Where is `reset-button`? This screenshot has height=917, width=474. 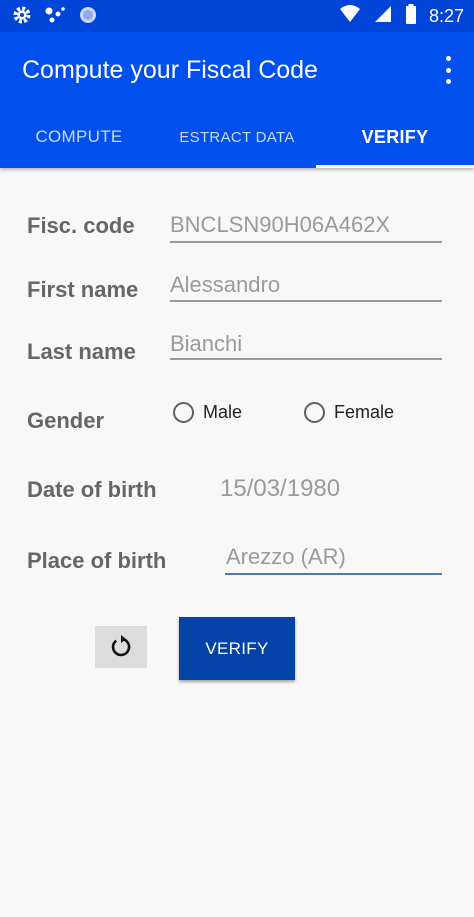
reset-button is located at coordinates (121, 647).